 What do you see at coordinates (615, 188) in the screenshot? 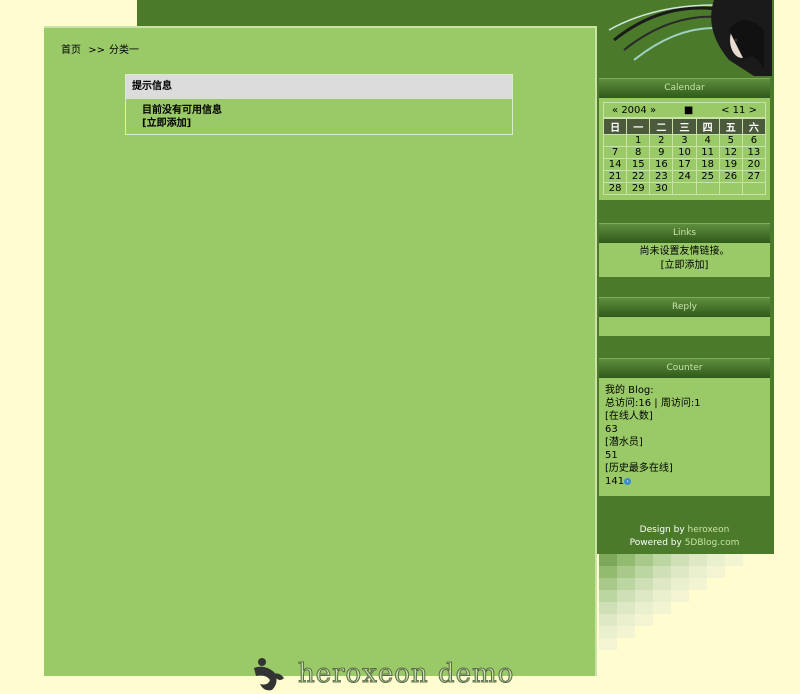
I see `calendar-day: 28` at bounding box center [615, 188].